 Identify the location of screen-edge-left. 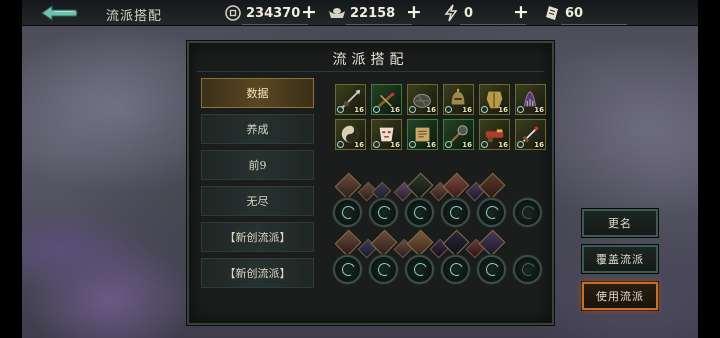
(11, 169).